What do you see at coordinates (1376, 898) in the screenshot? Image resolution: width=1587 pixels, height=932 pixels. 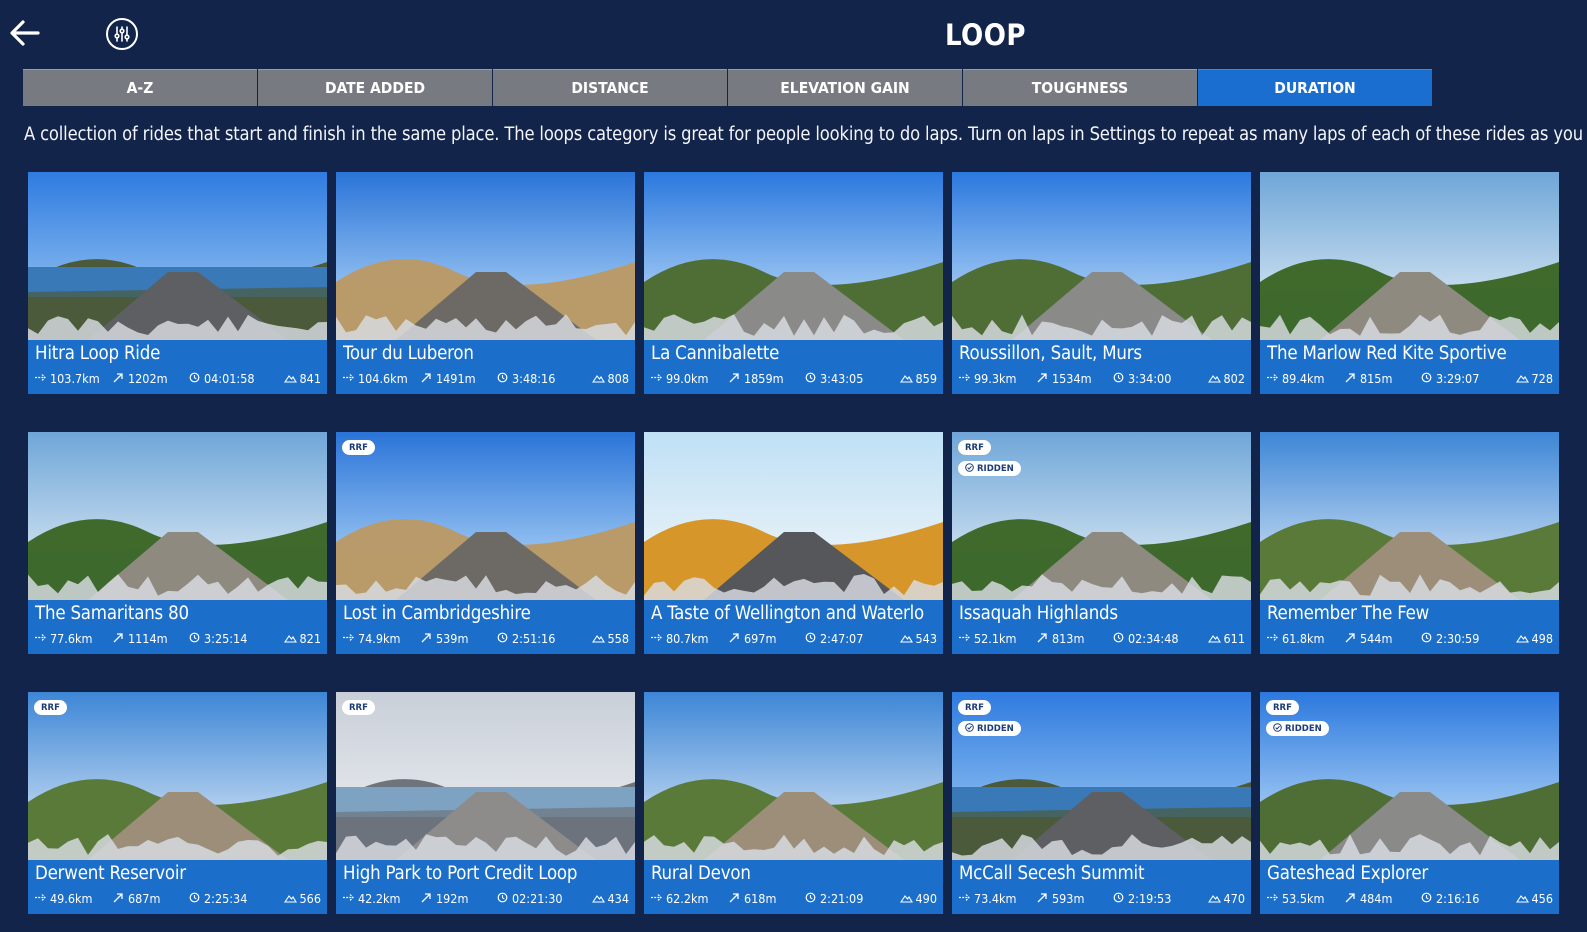 I see `elevation-value: 484m` at bounding box center [1376, 898].